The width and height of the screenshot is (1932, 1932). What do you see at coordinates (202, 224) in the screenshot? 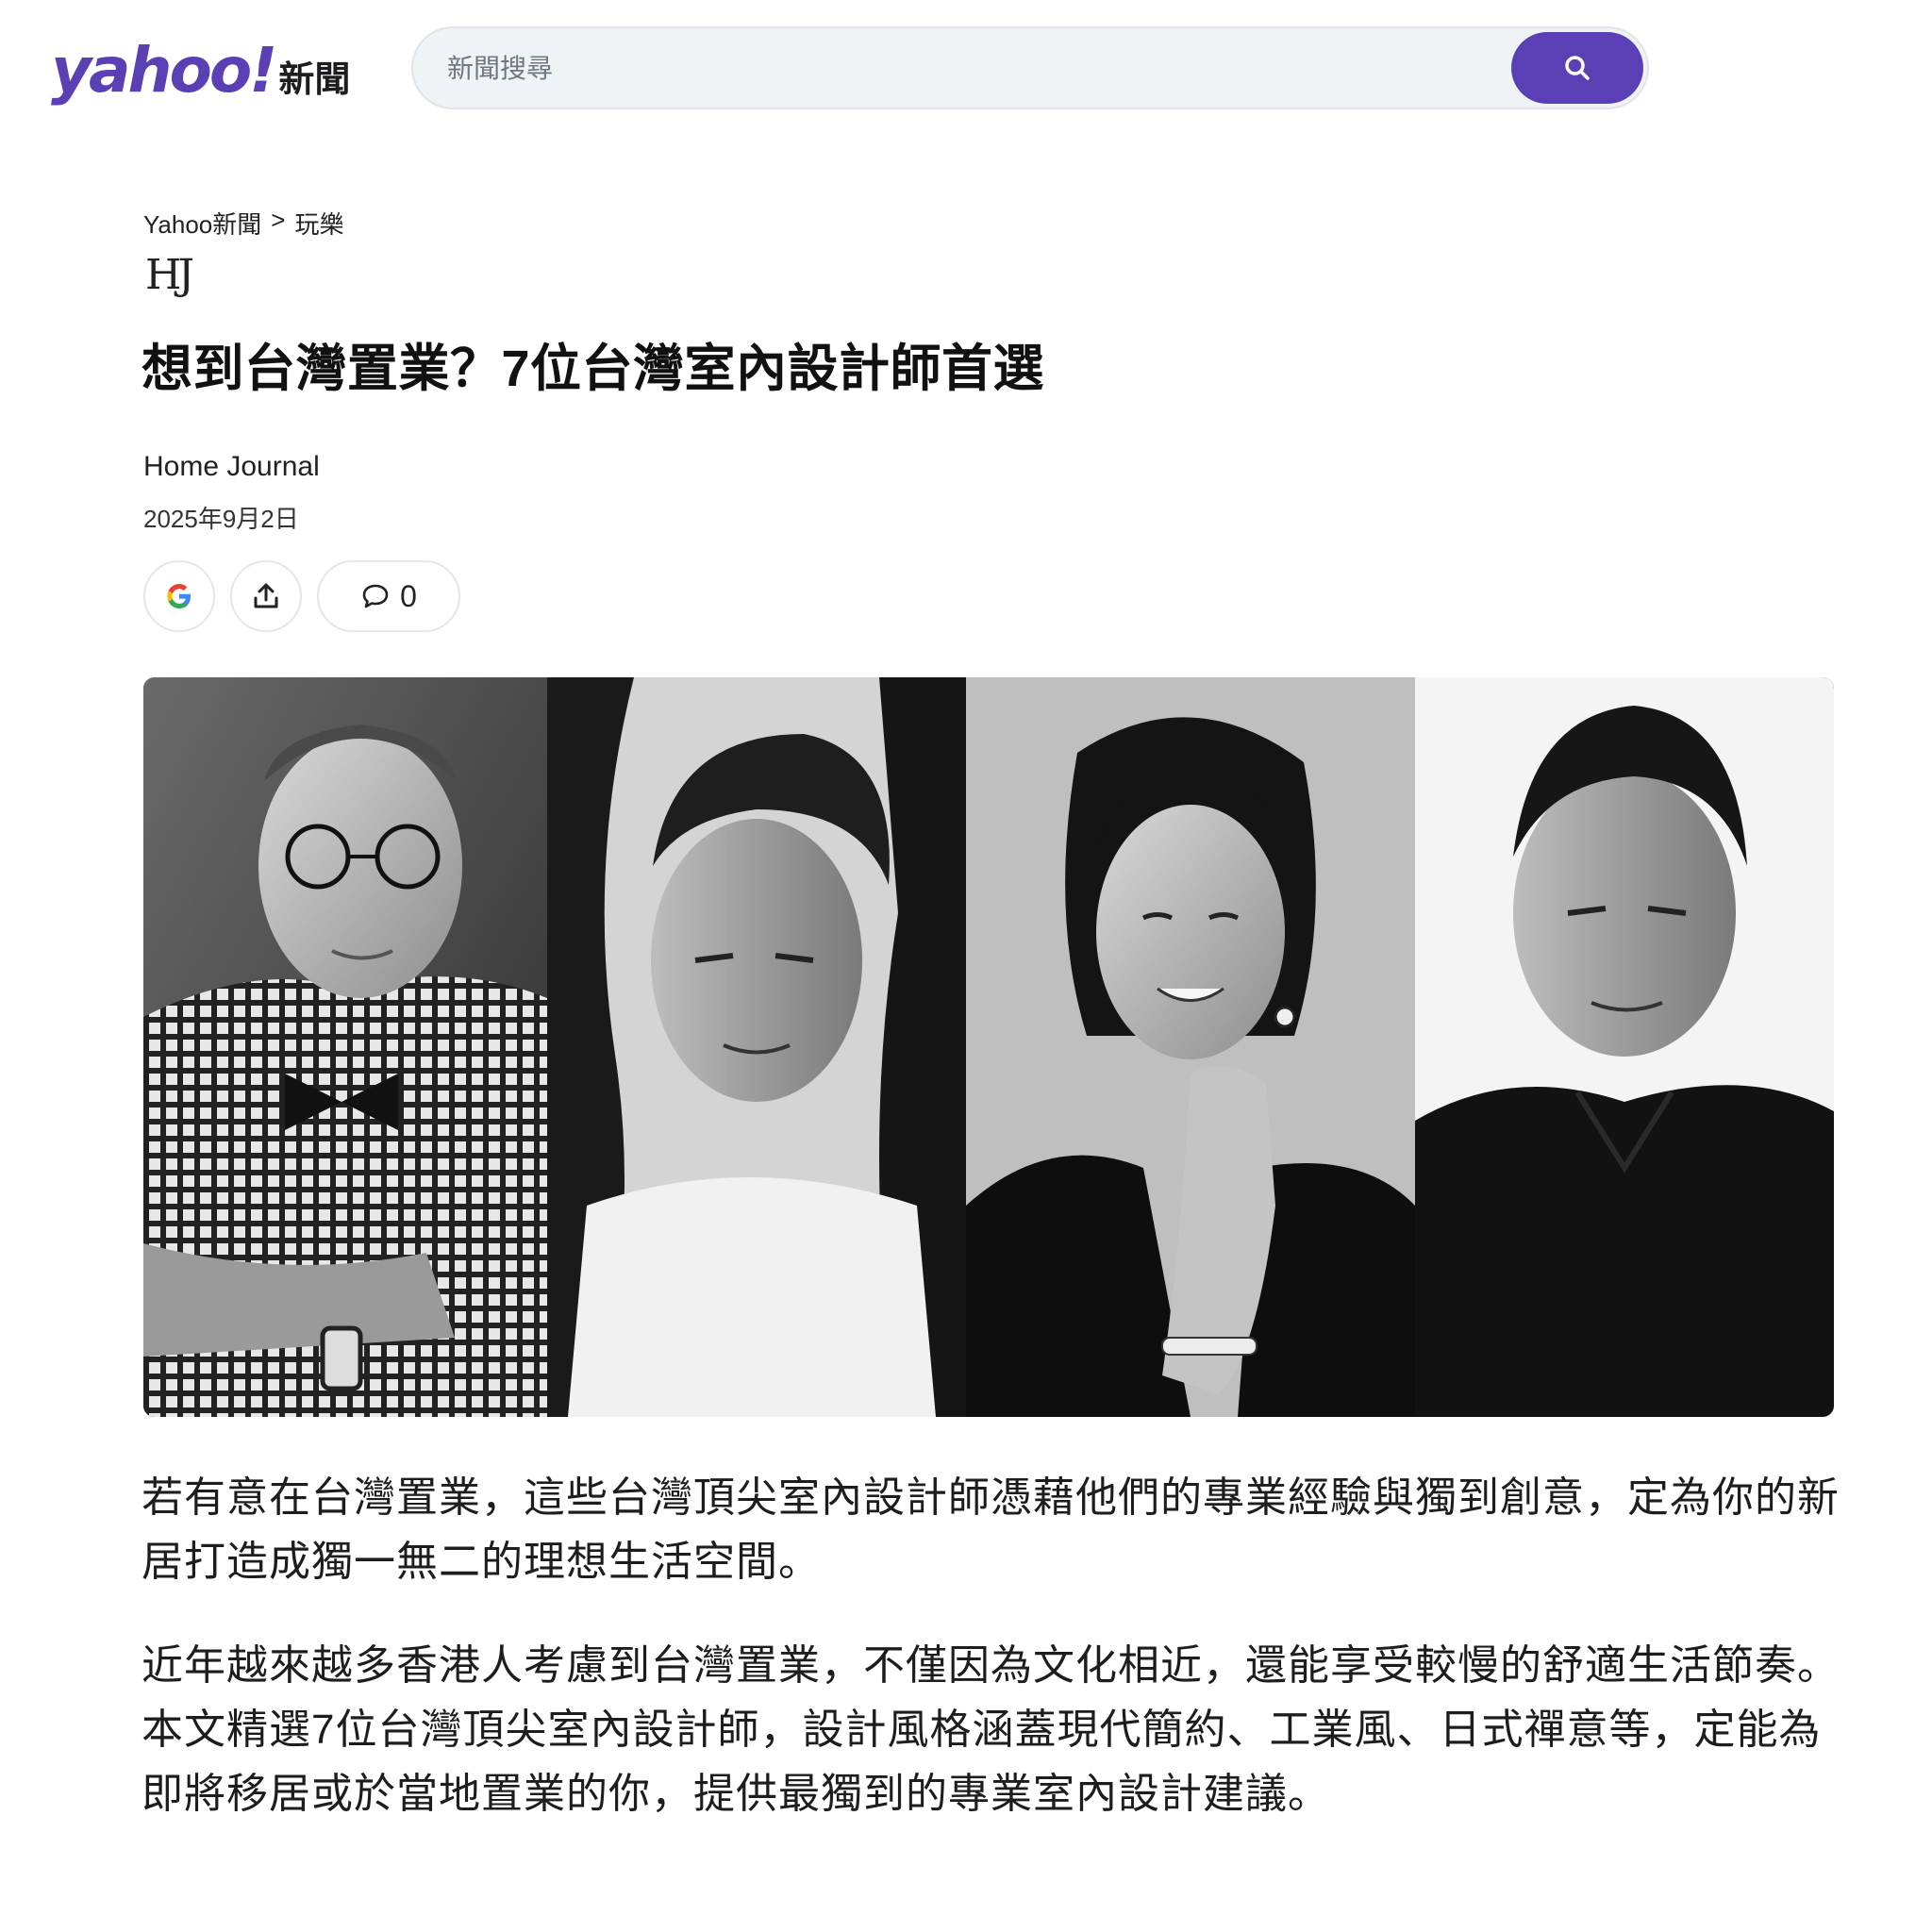
I see `breadcrumb-home: Yahoo新聞` at bounding box center [202, 224].